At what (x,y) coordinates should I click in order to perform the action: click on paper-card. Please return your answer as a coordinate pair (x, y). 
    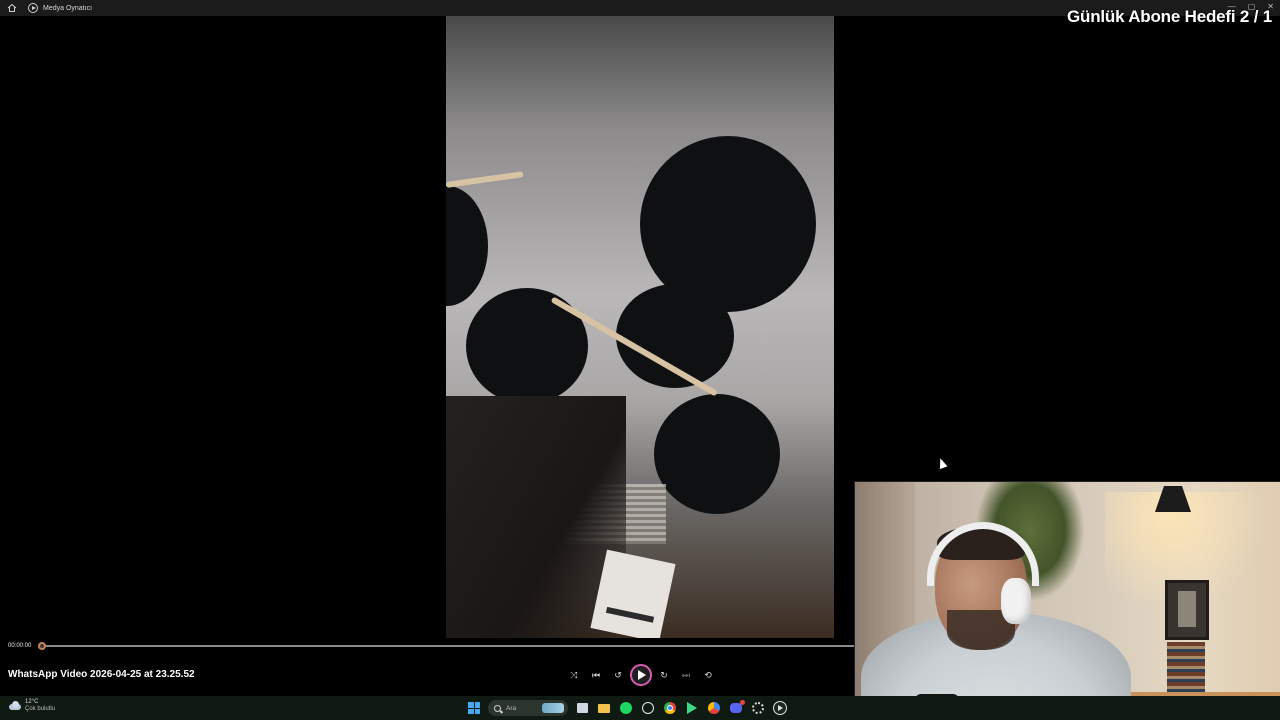
    Looking at the image, I should click on (633, 593).